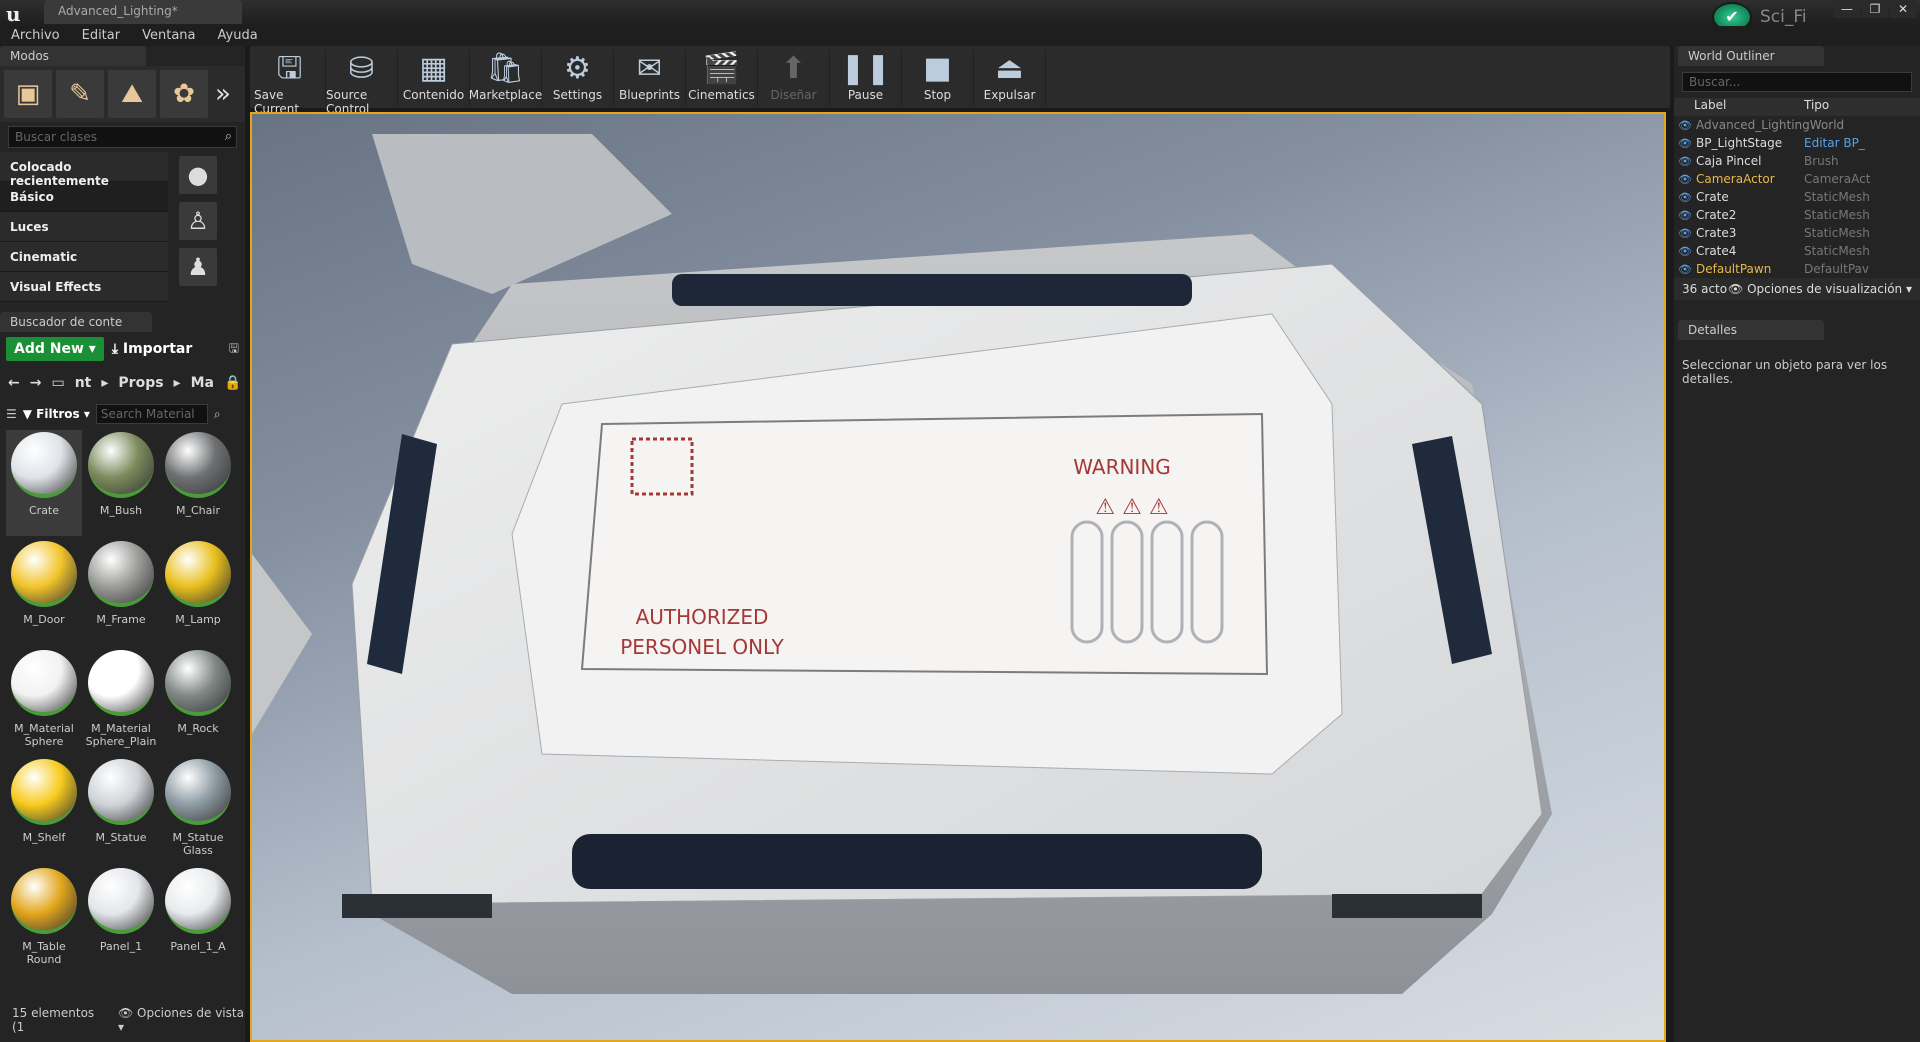  I want to click on landscape-mode-icon: ⛰, so click(132, 94).